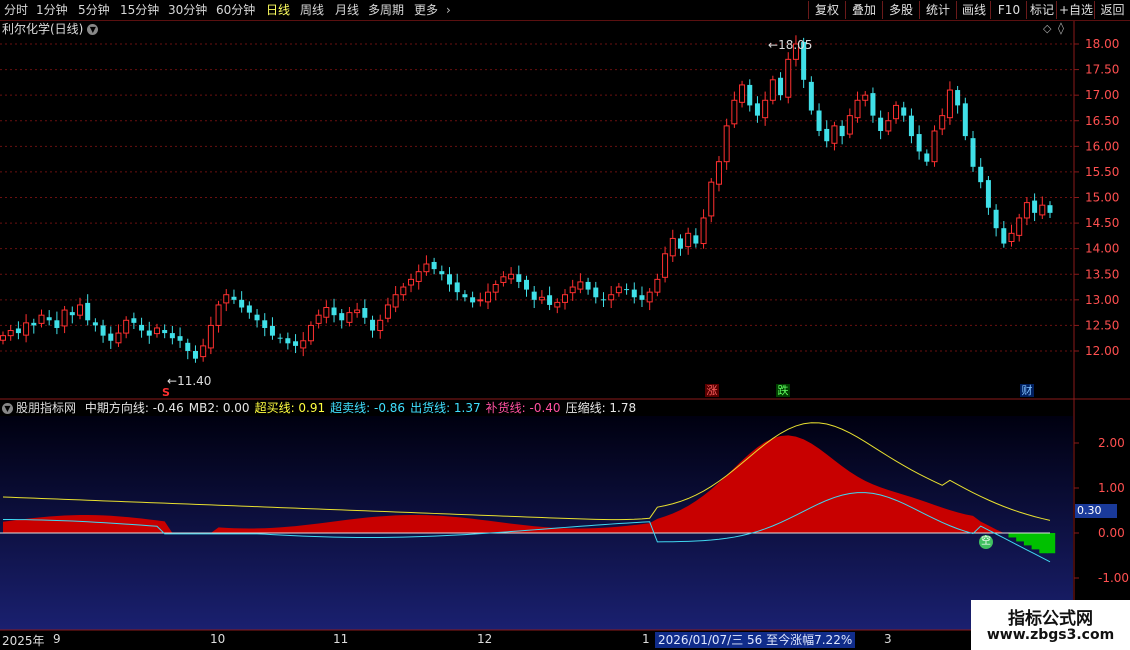  I want to click on price-tick-label: 18.00, so click(1102, 44).